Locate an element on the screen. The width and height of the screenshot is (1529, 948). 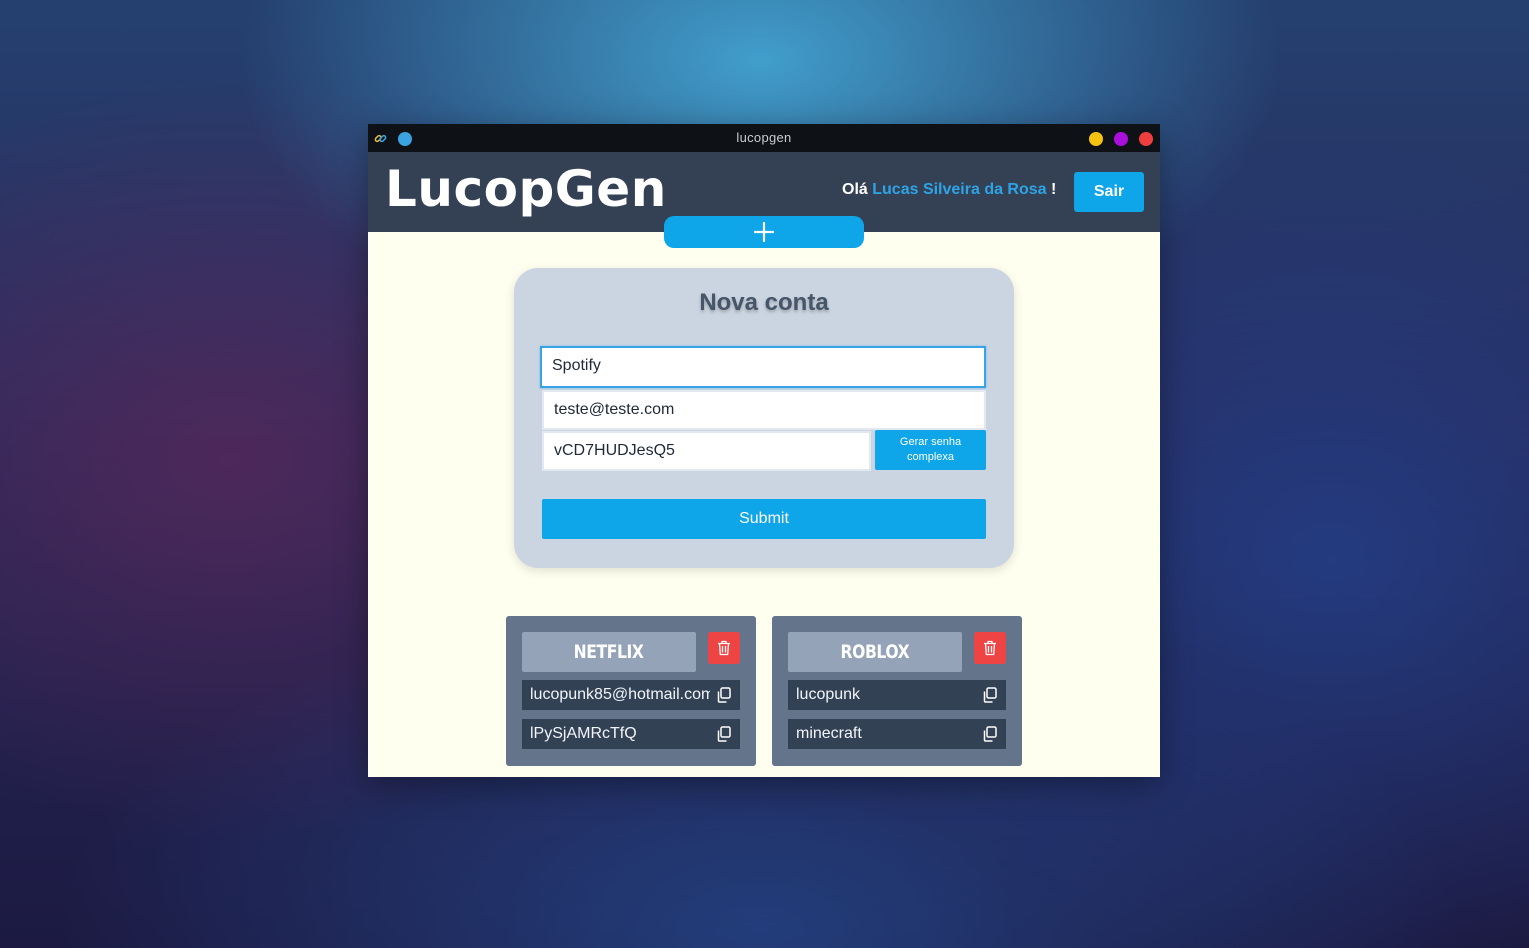
username-input: teste@teste.com is located at coordinates (764, 410).